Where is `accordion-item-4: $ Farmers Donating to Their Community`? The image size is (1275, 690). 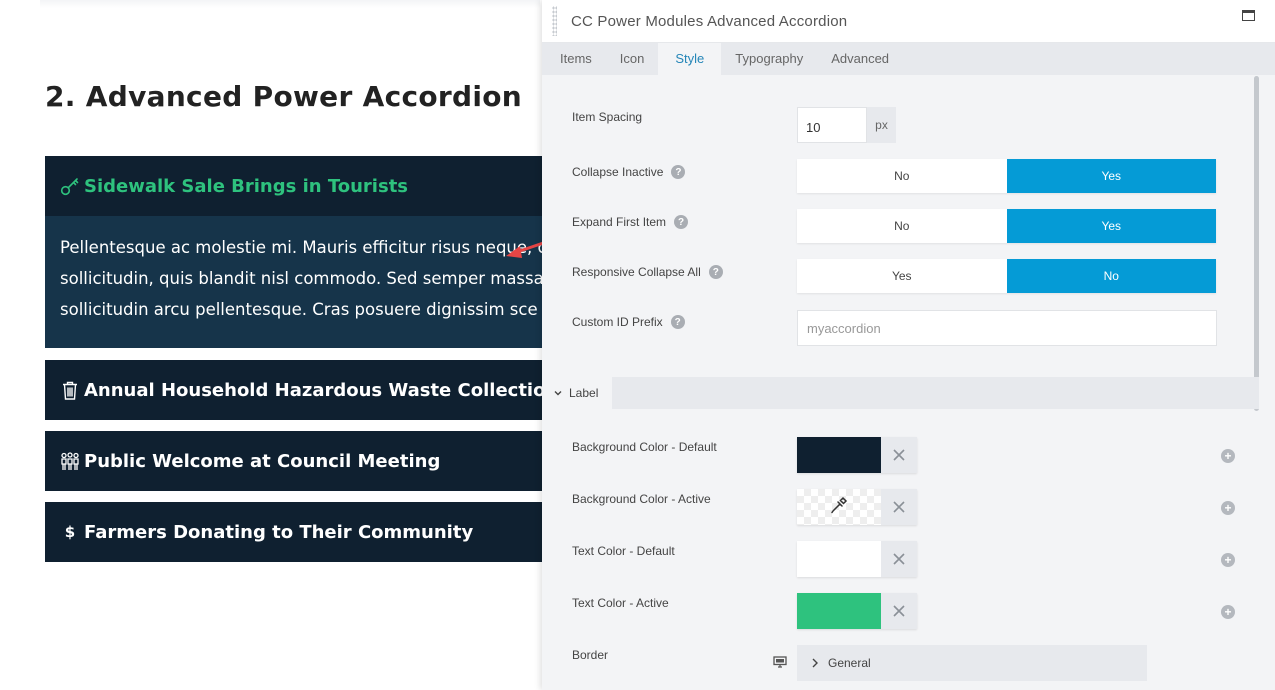
accordion-item-4: $ Farmers Donating to Their Community is located at coordinates (310, 532).